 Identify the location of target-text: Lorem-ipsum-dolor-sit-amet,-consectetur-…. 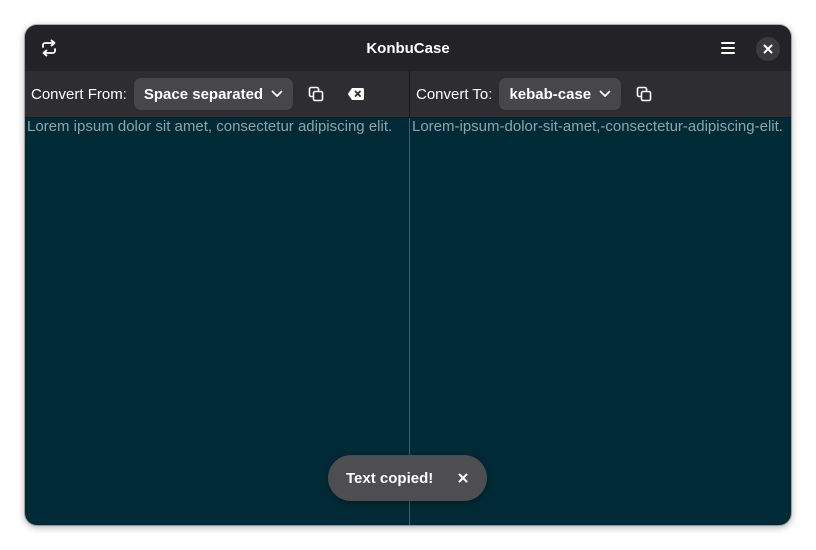
(600, 127).